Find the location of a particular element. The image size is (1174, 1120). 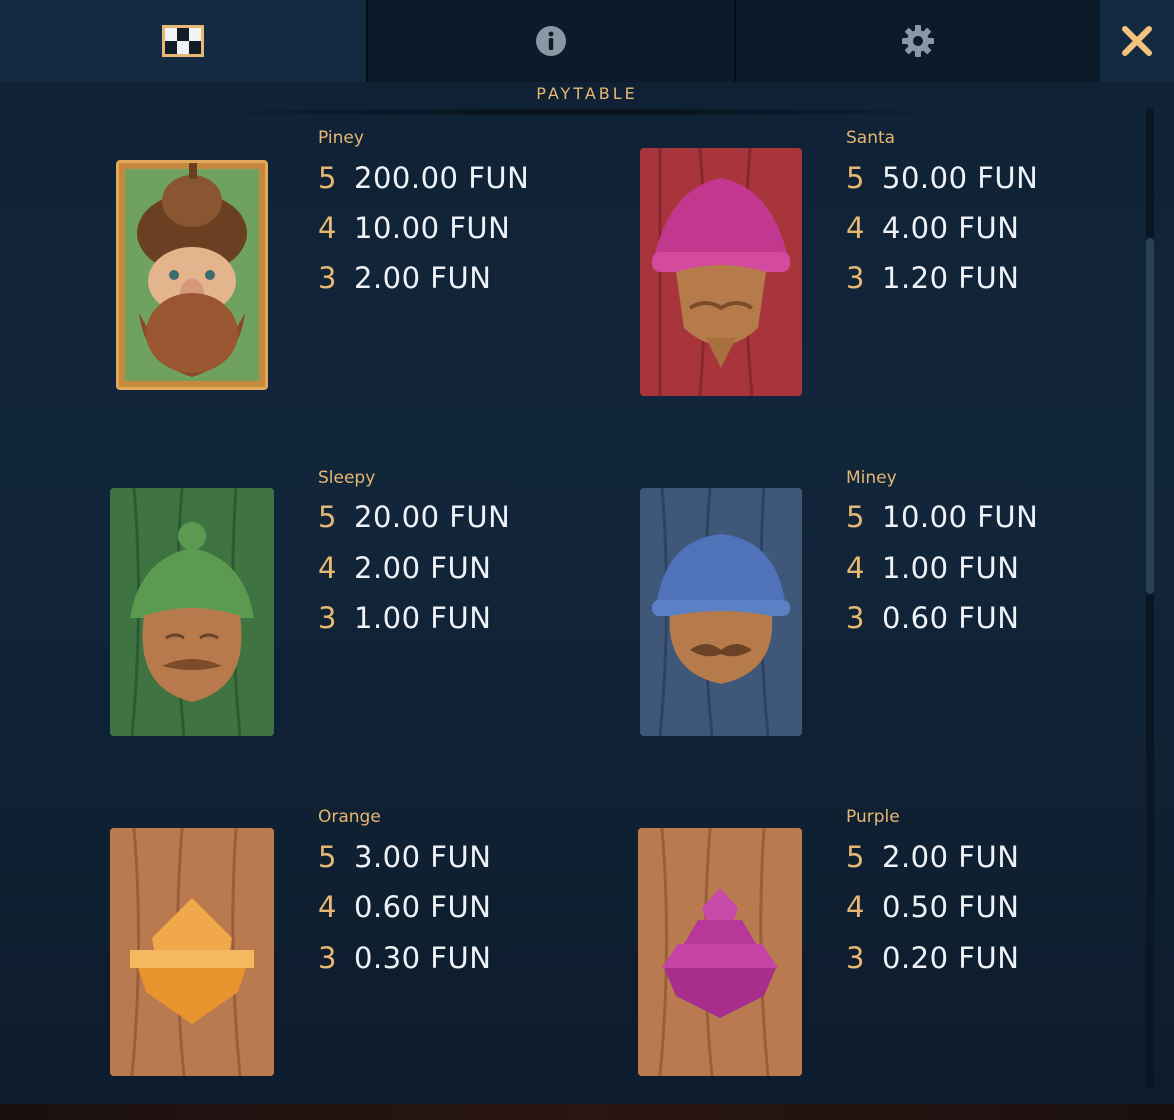

symbol-name: Orange is located at coordinates (349, 817).